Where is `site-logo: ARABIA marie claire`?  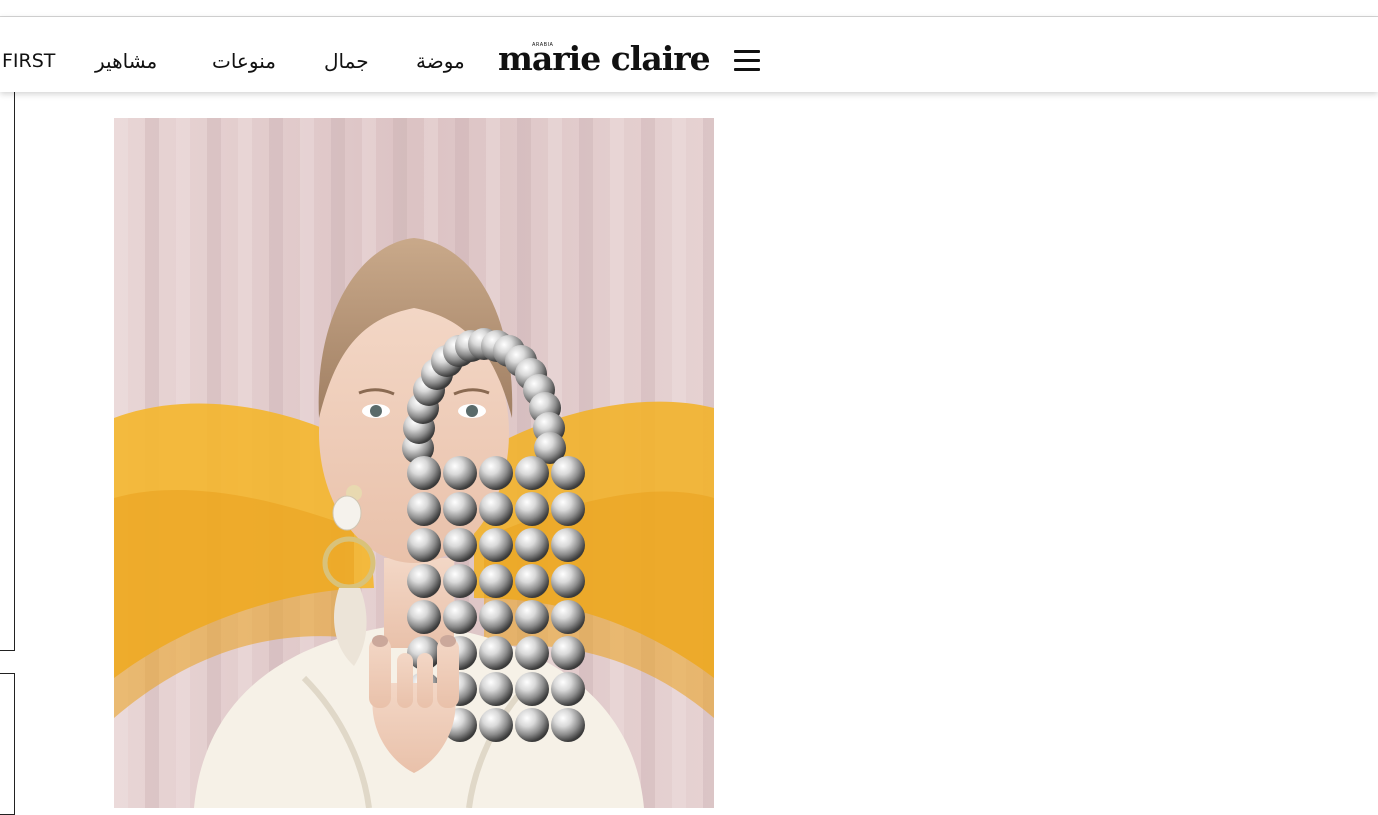 site-logo: ARABIA marie claire is located at coordinates (604, 59).